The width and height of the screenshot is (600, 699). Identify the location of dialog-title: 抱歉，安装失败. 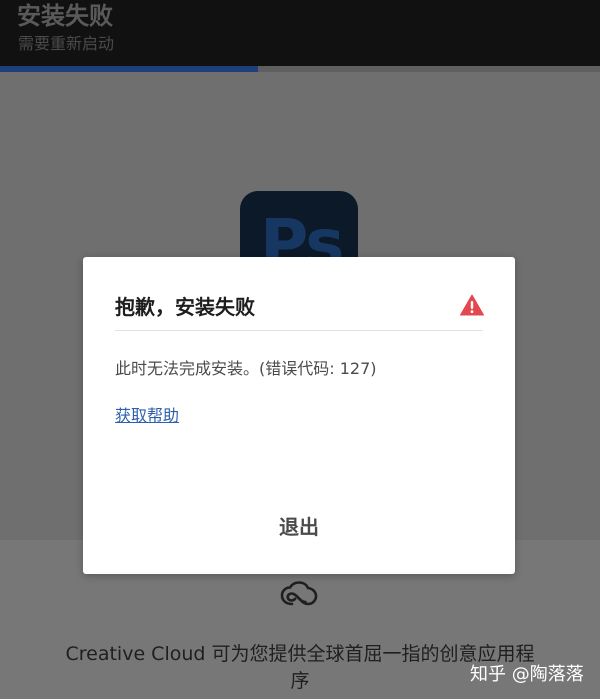
(185, 307).